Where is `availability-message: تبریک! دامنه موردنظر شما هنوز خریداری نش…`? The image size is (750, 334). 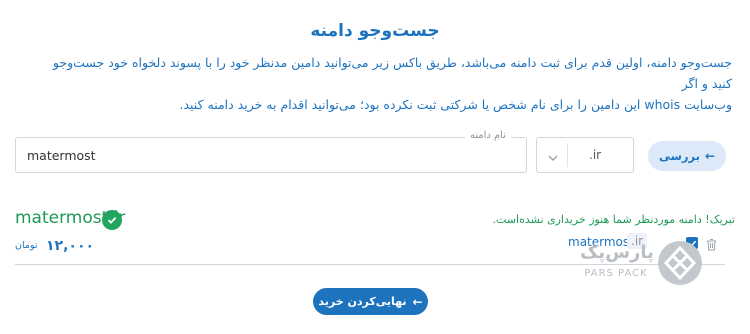 availability-message: تبریک! دامنه موردنظر شما هنوز خریداری نش… is located at coordinates (613, 219).